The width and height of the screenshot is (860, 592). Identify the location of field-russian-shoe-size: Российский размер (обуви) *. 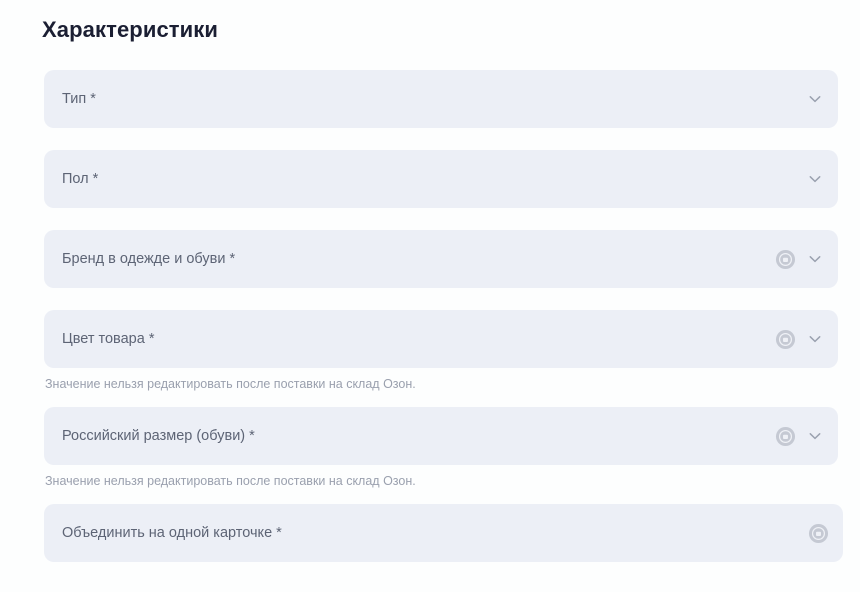
(441, 436).